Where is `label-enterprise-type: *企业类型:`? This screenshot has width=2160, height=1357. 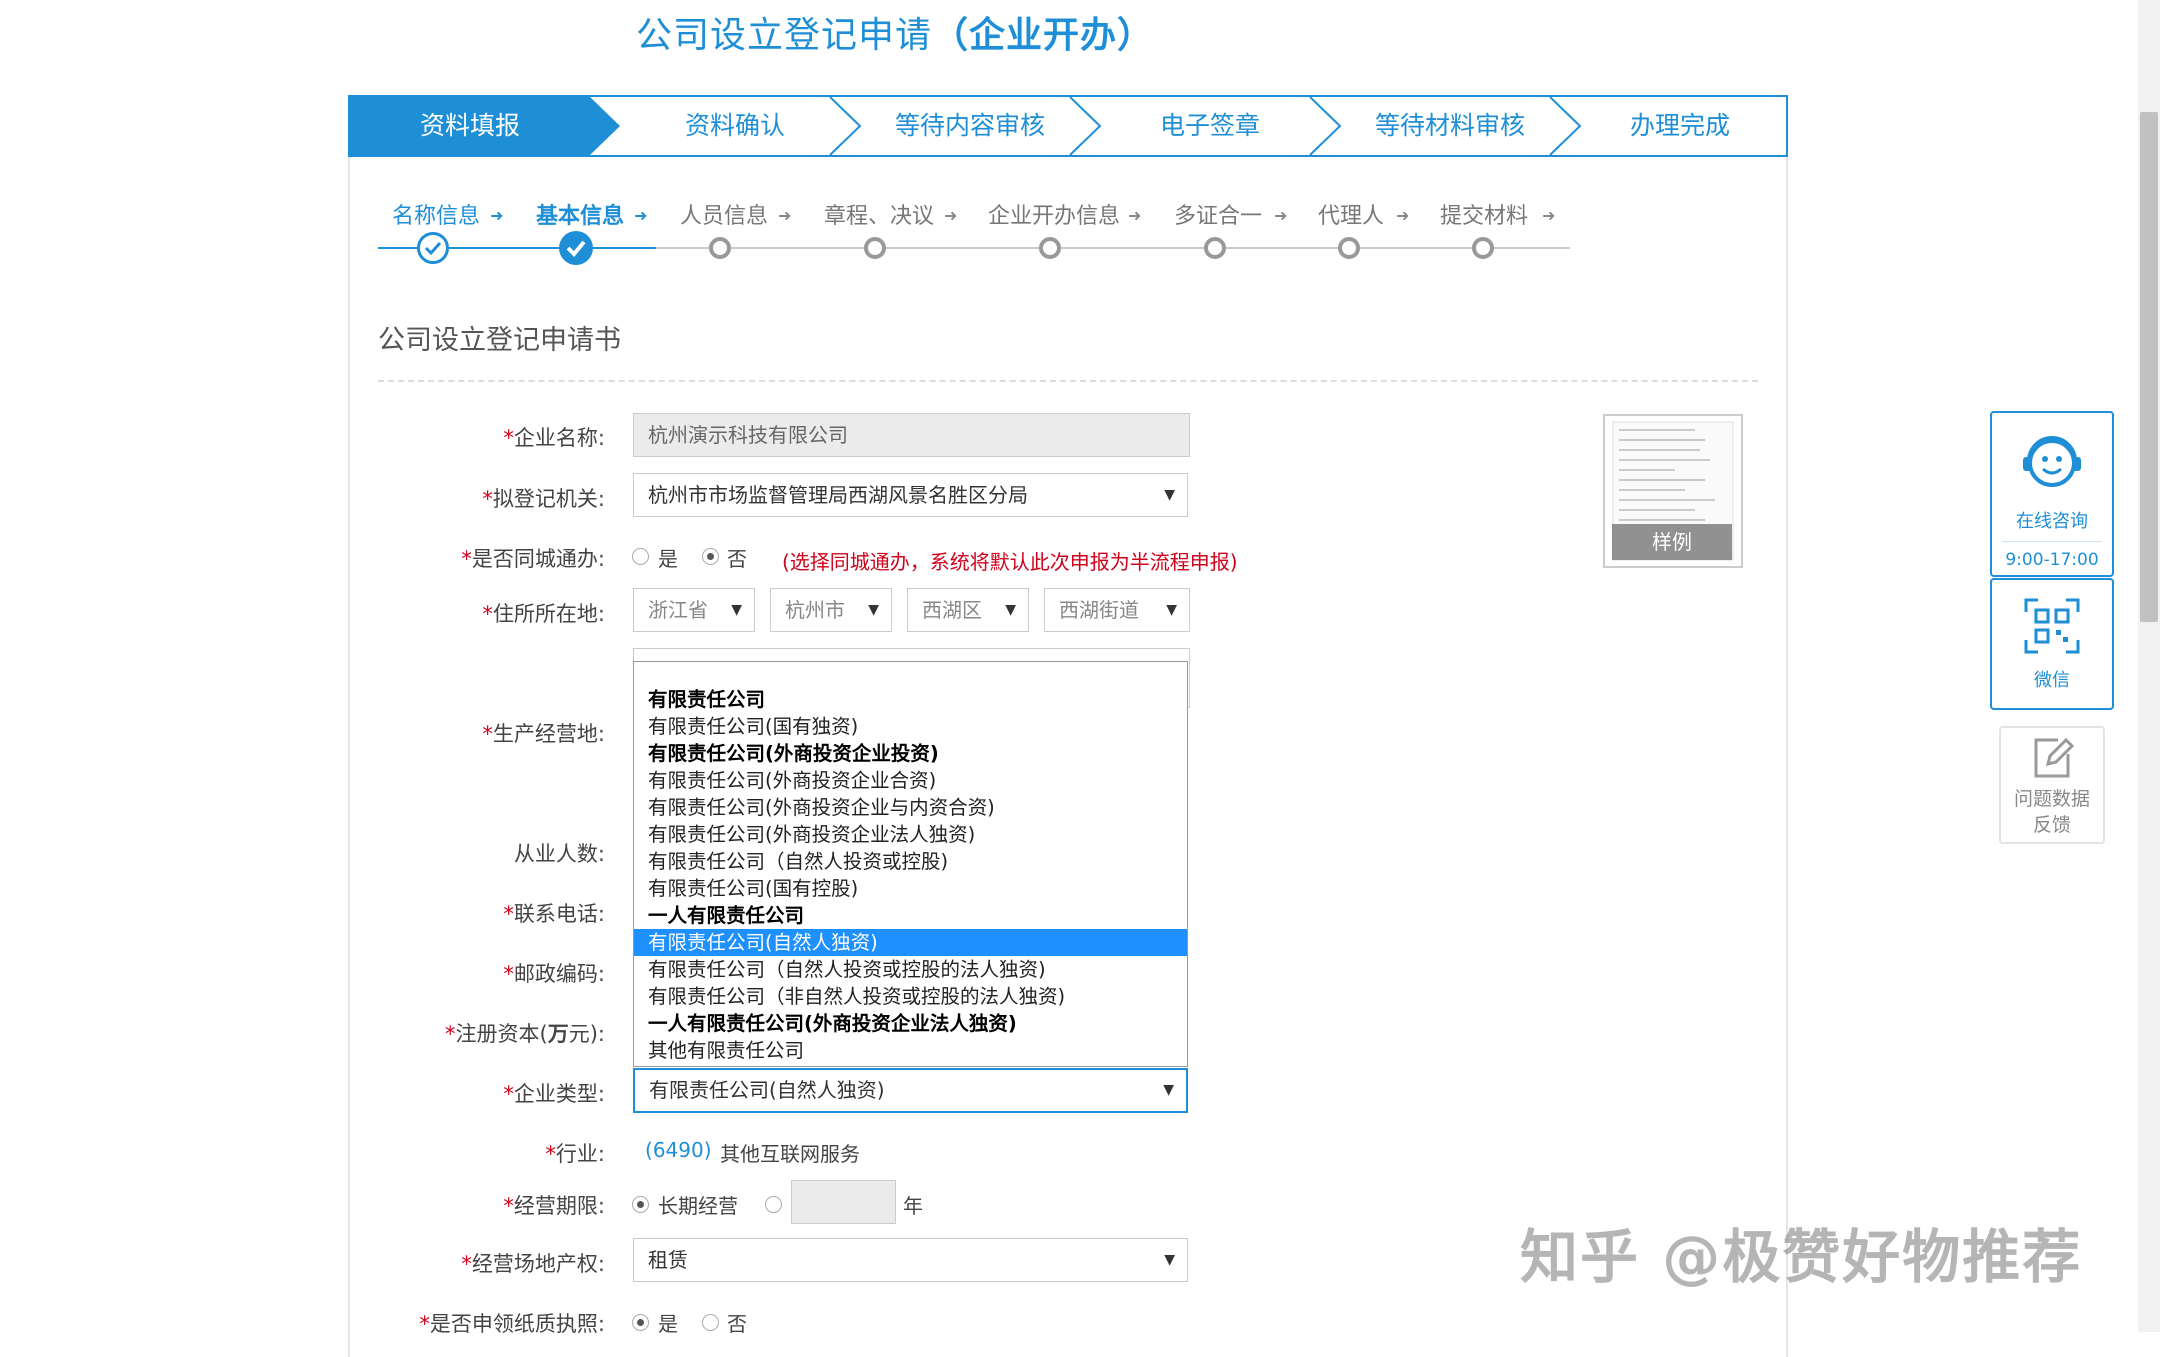
label-enterprise-type: *企业类型: is located at coordinates (554, 1094).